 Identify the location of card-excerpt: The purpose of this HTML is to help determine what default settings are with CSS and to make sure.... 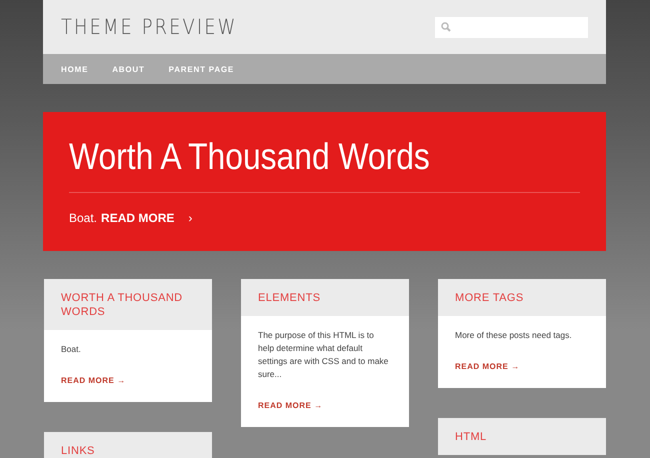
(324, 355).